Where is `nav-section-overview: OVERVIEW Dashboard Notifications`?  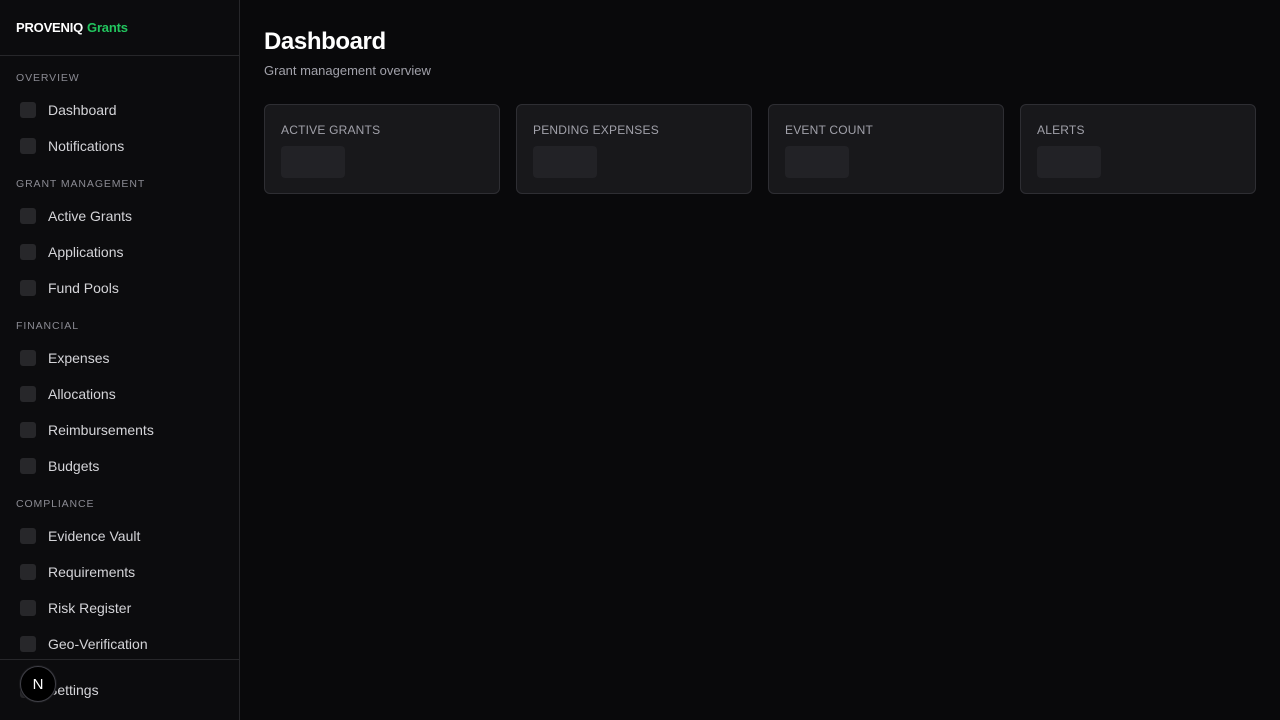 nav-section-overview: OVERVIEW Dashboard Notifications is located at coordinates (119, 117).